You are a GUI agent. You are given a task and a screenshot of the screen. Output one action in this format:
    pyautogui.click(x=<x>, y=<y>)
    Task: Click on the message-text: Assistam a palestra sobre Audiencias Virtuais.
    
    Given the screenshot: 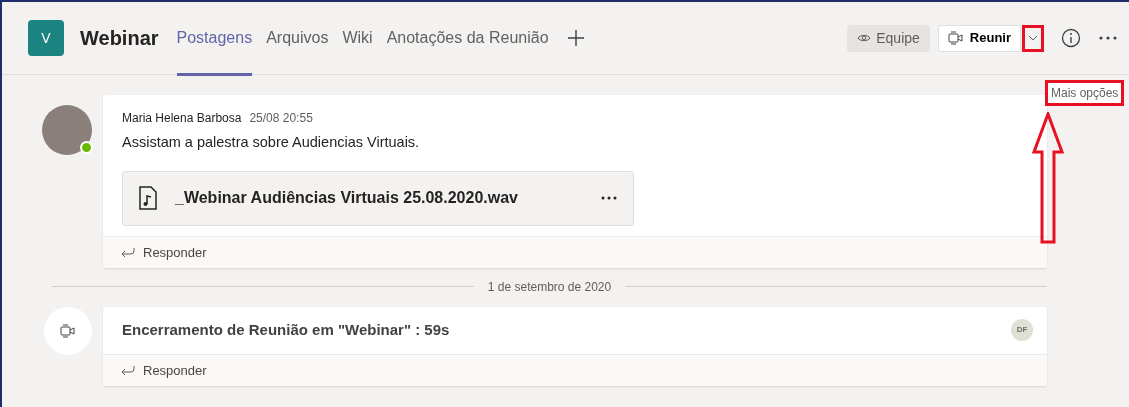 What is the action you would take?
    pyautogui.click(x=271, y=142)
    